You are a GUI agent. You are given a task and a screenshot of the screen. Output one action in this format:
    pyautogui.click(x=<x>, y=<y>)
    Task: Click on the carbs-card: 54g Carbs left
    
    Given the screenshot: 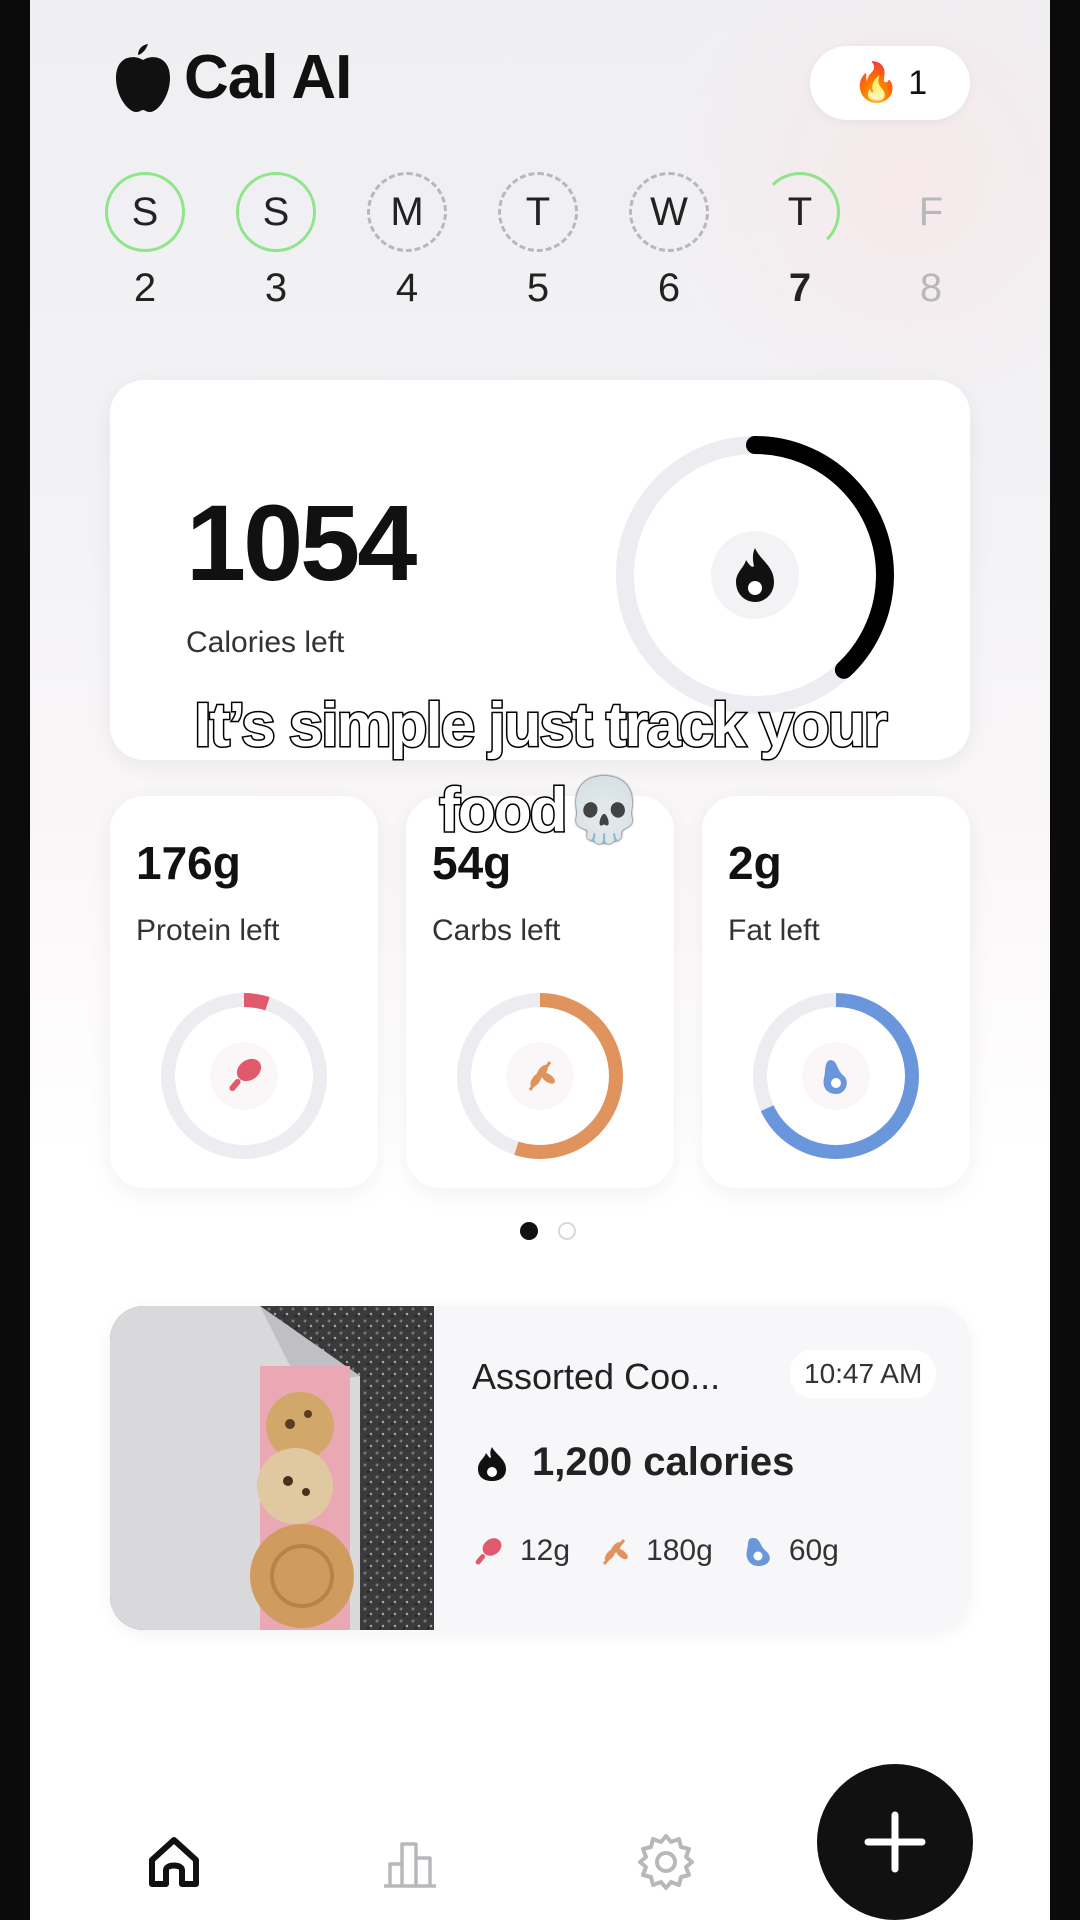 What is the action you would take?
    pyautogui.click(x=540, y=992)
    